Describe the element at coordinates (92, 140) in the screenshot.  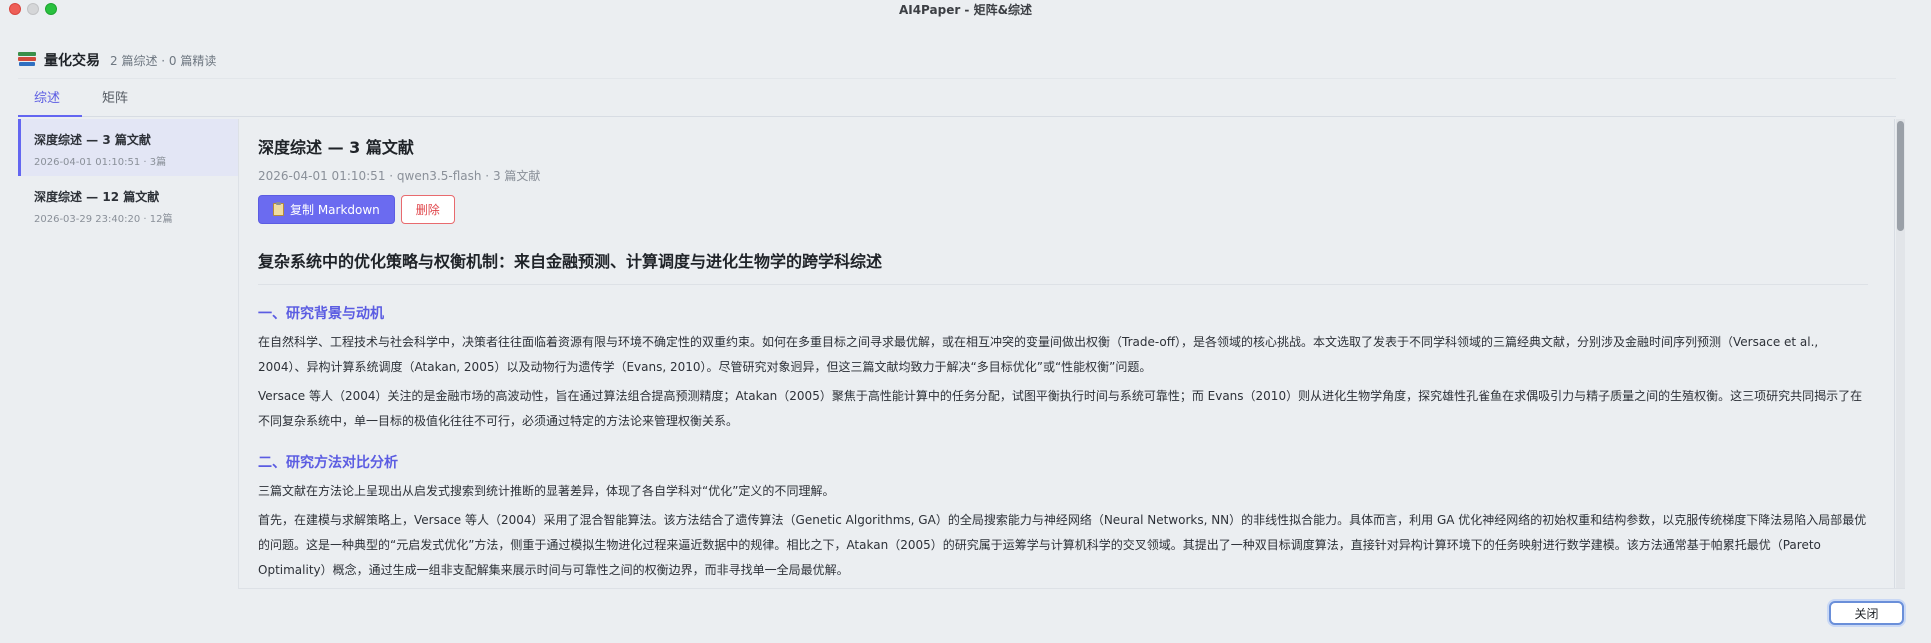
I see `review-item-title: 深度综述 — 3 篇文献` at that location.